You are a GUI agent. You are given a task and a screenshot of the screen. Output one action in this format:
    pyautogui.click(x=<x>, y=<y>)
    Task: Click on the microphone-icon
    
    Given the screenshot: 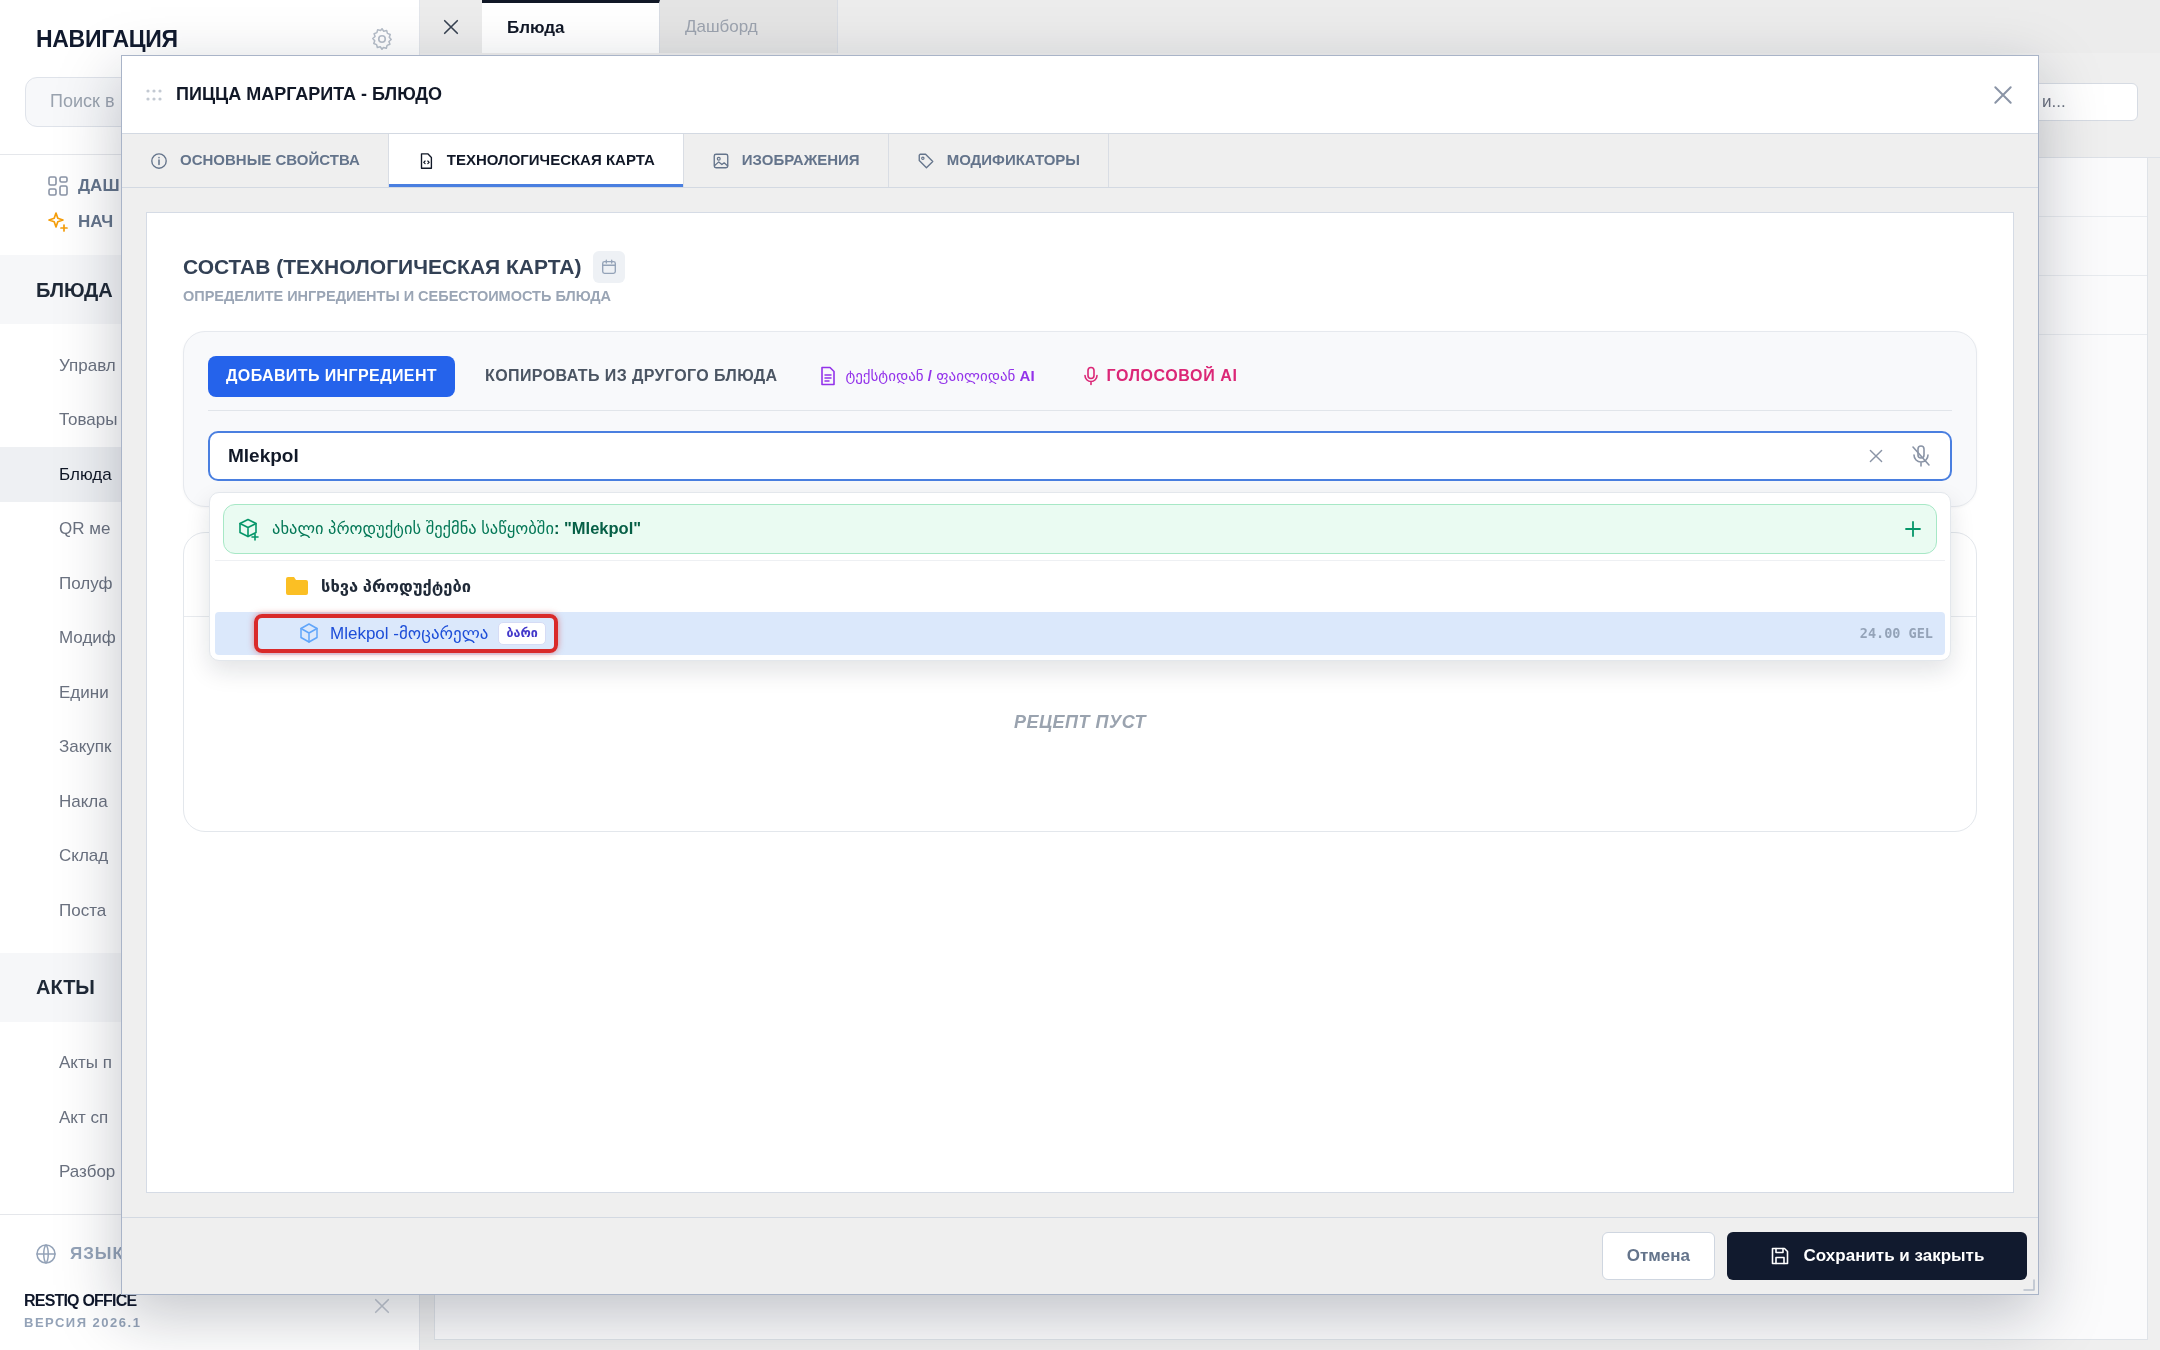 What is the action you would take?
    pyautogui.click(x=1090, y=376)
    